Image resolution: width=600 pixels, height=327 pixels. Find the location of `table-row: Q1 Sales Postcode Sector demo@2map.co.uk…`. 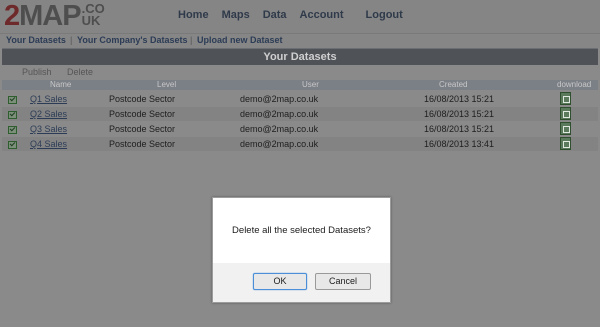

table-row: Q1 Sales Postcode Sector demo@2map.co.uk… is located at coordinates (300, 99).